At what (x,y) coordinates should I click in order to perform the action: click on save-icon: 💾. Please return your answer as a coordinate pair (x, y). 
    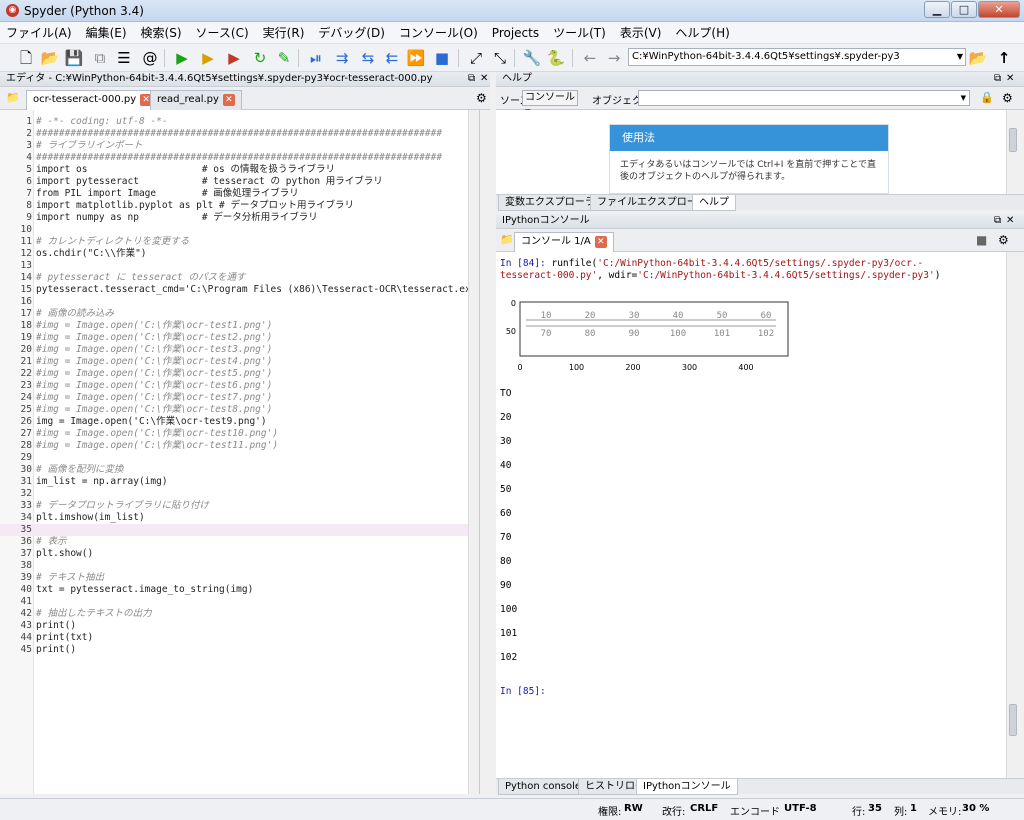
    Looking at the image, I should click on (74, 58).